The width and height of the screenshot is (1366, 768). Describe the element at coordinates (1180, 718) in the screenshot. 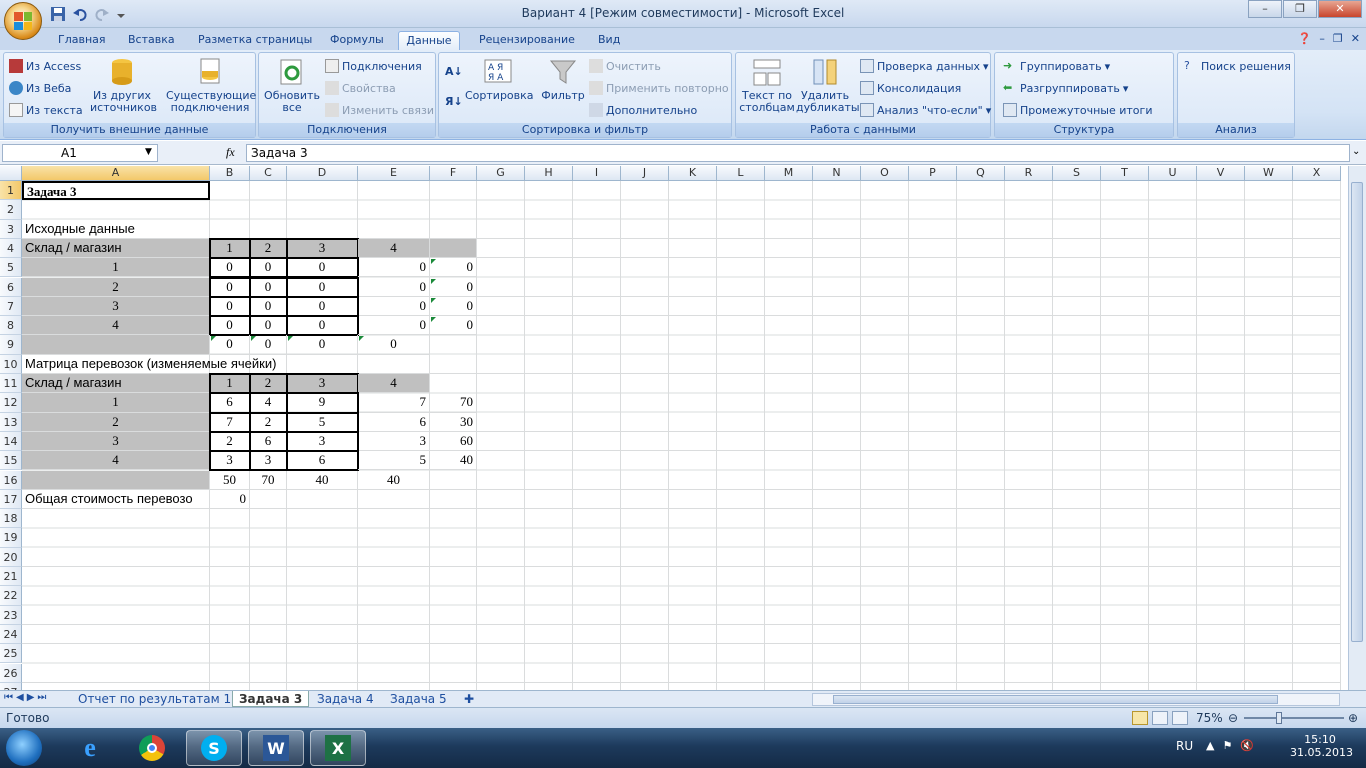

I see `page-break-view-icon` at that location.